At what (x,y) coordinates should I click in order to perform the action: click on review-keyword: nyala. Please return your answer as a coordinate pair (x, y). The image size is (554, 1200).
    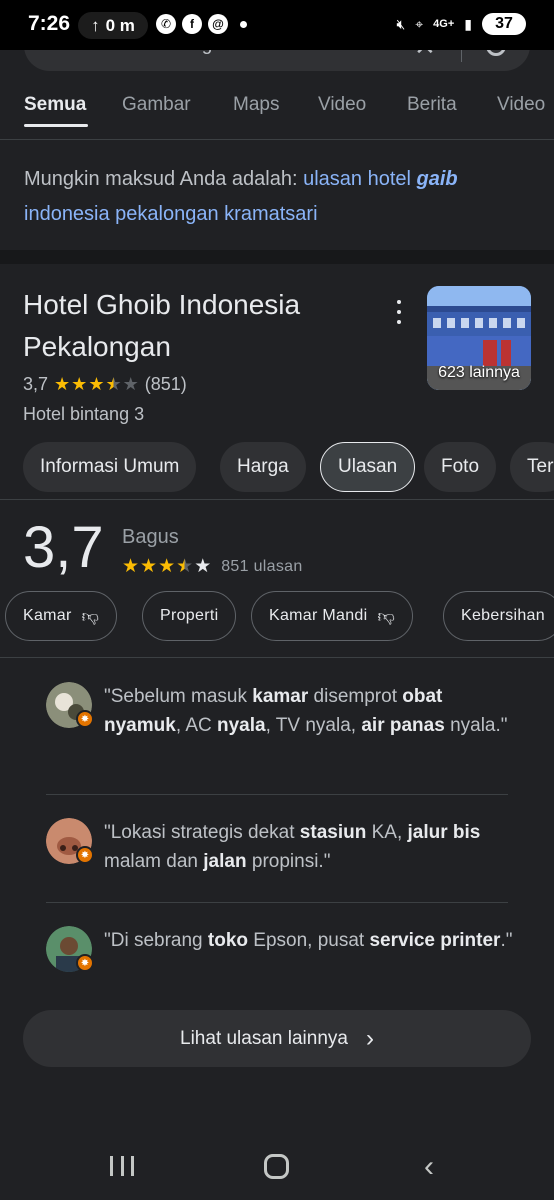
    Looking at the image, I should click on (241, 725).